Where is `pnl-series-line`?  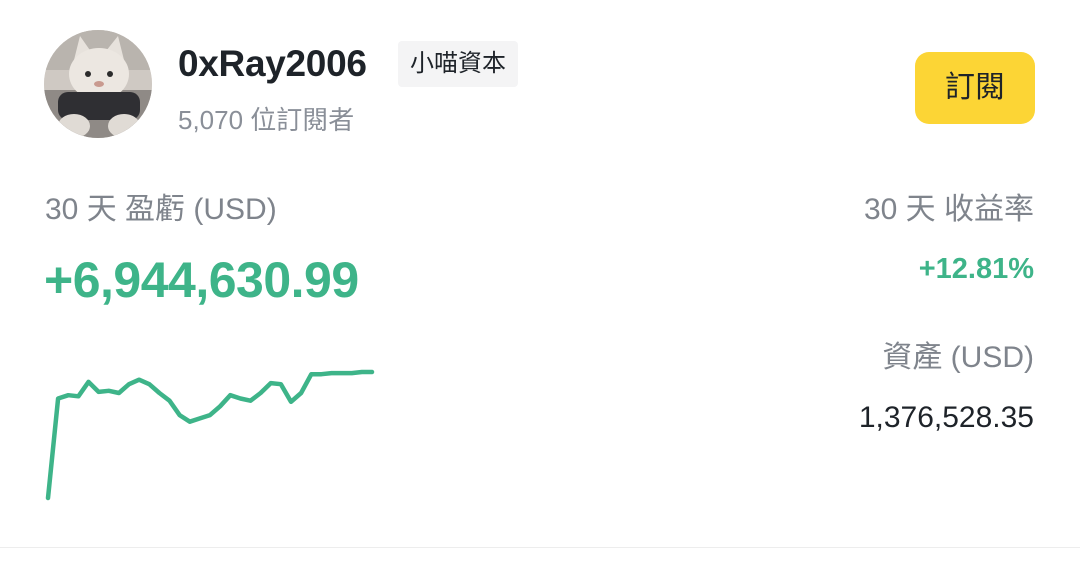
pnl-series-line is located at coordinates (210, 435).